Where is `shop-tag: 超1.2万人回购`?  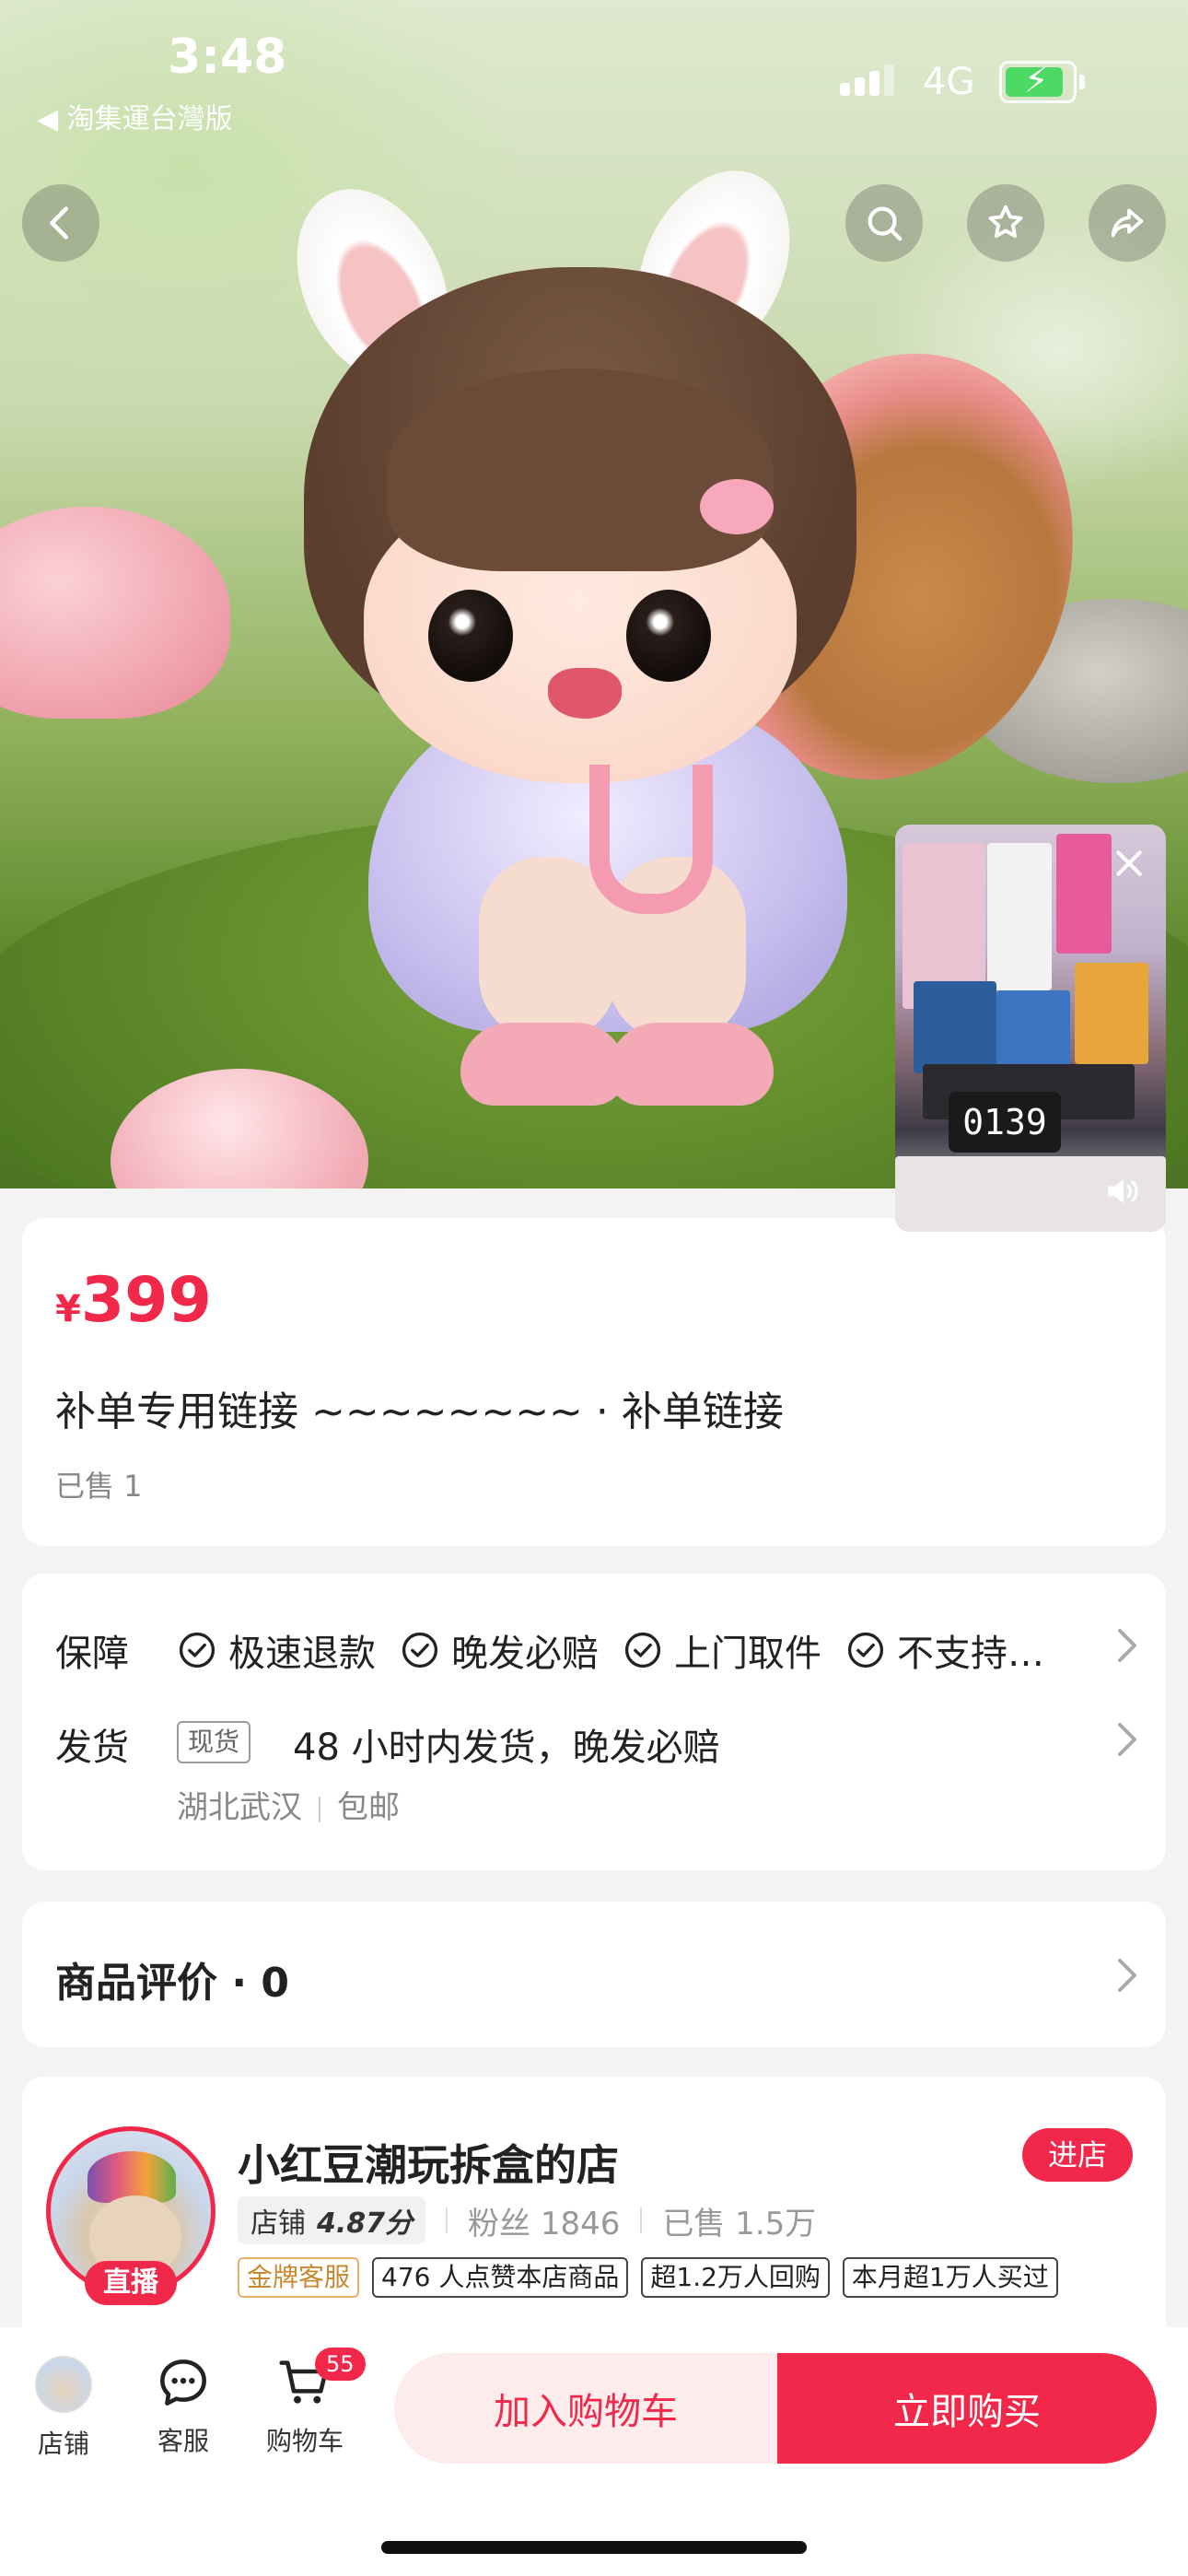
shop-tag: 超1.2万人回购 is located at coordinates (736, 2277).